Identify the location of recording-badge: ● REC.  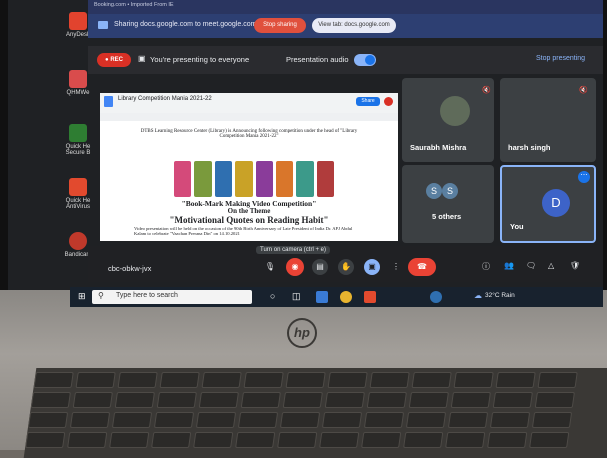
(114, 60).